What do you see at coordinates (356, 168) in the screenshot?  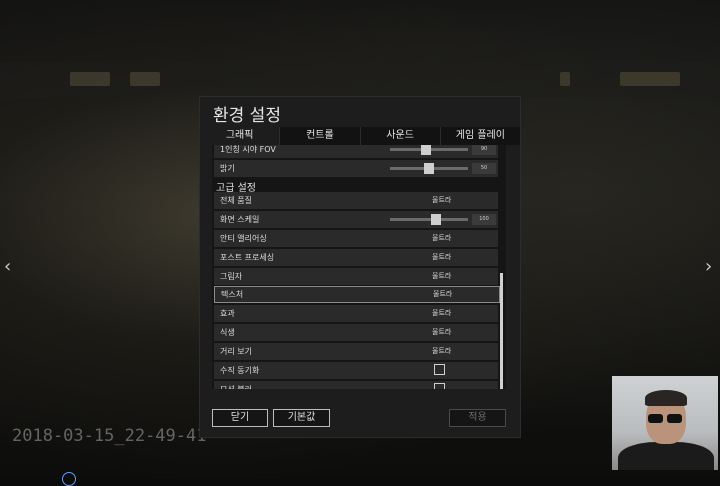 I see `setting-row-brightness: 밝기 50` at bounding box center [356, 168].